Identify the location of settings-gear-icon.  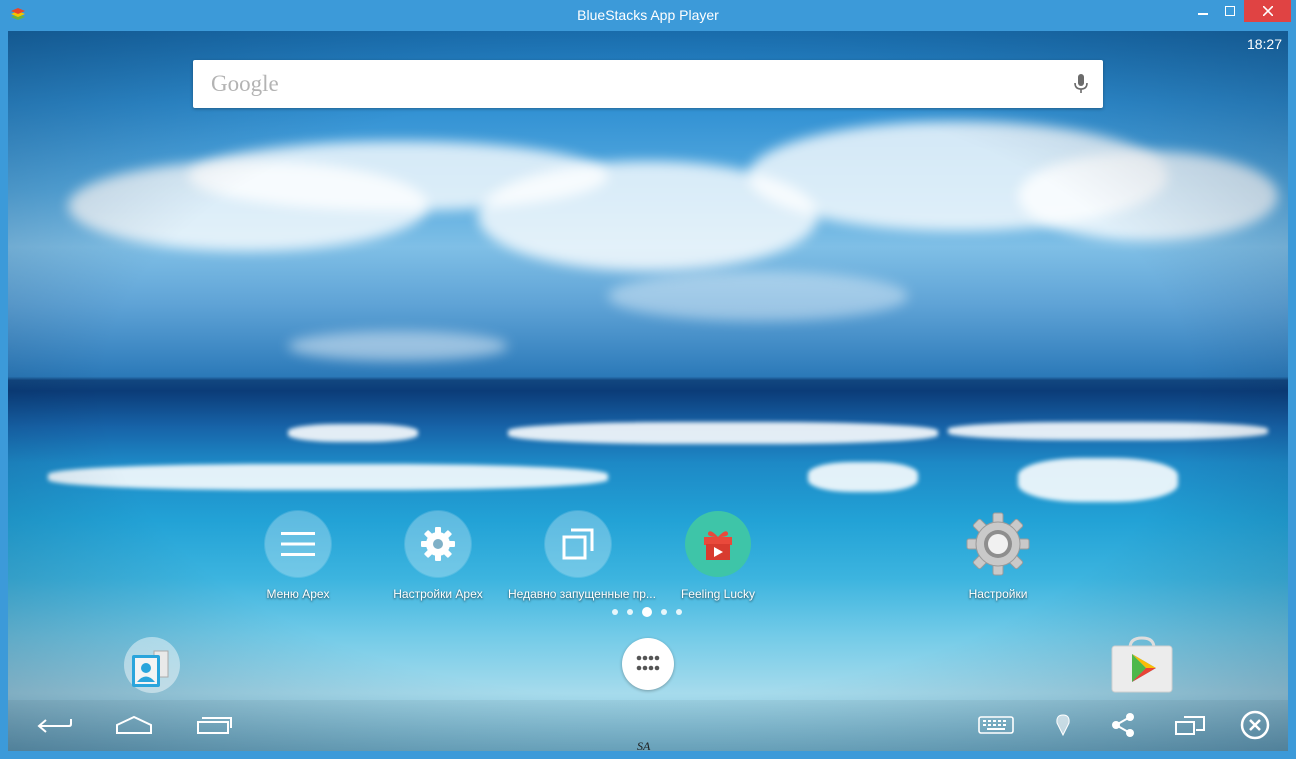
(998, 544).